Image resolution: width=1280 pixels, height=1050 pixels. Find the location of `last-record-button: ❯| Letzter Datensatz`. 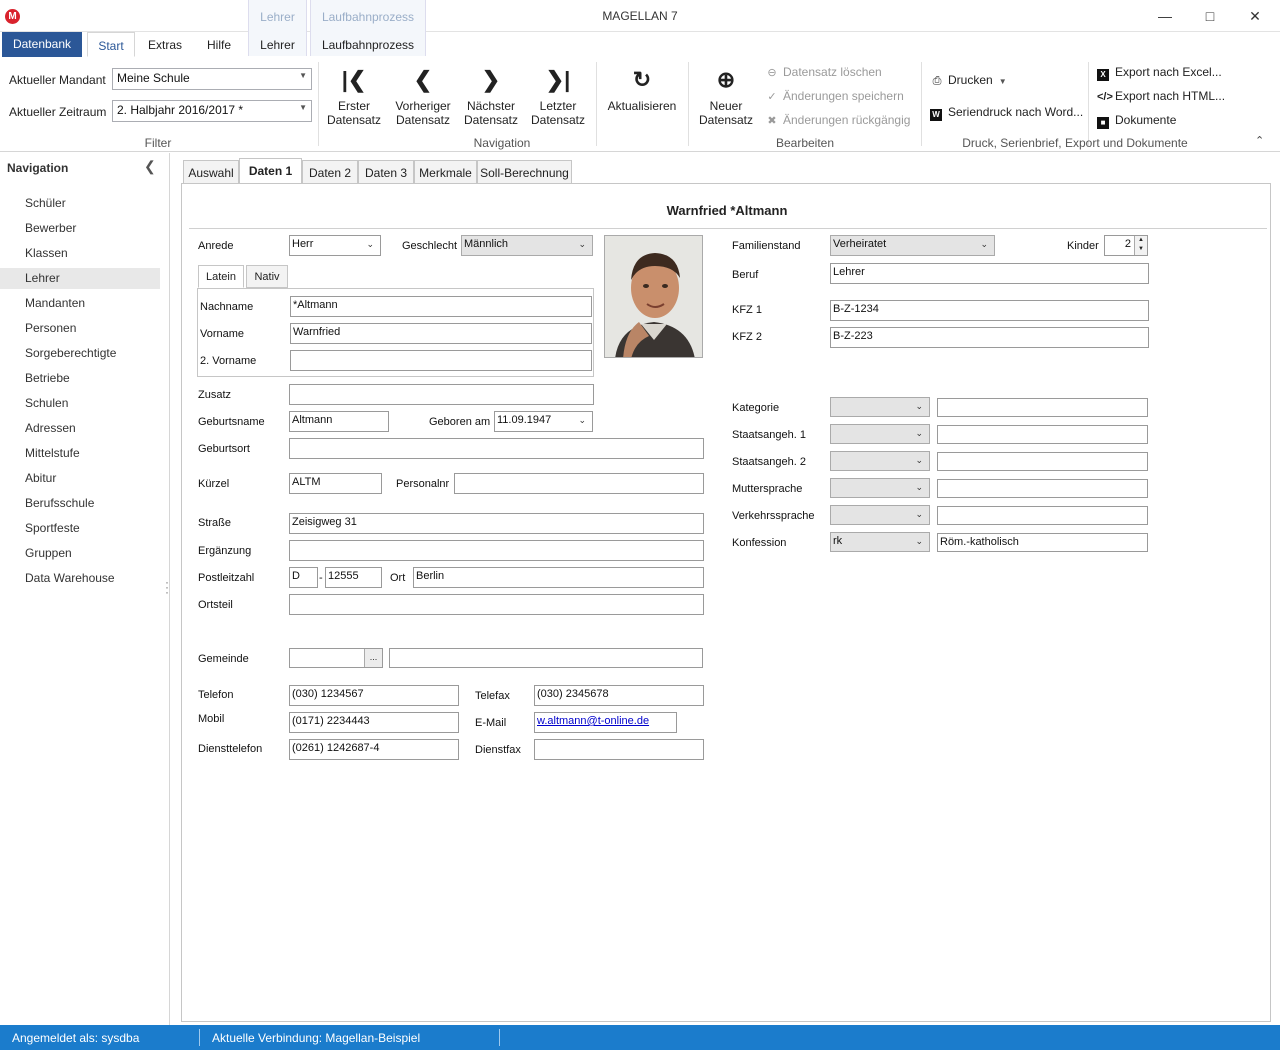

last-record-button: ❯| Letzter Datensatz is located at coordinates (558, 96).